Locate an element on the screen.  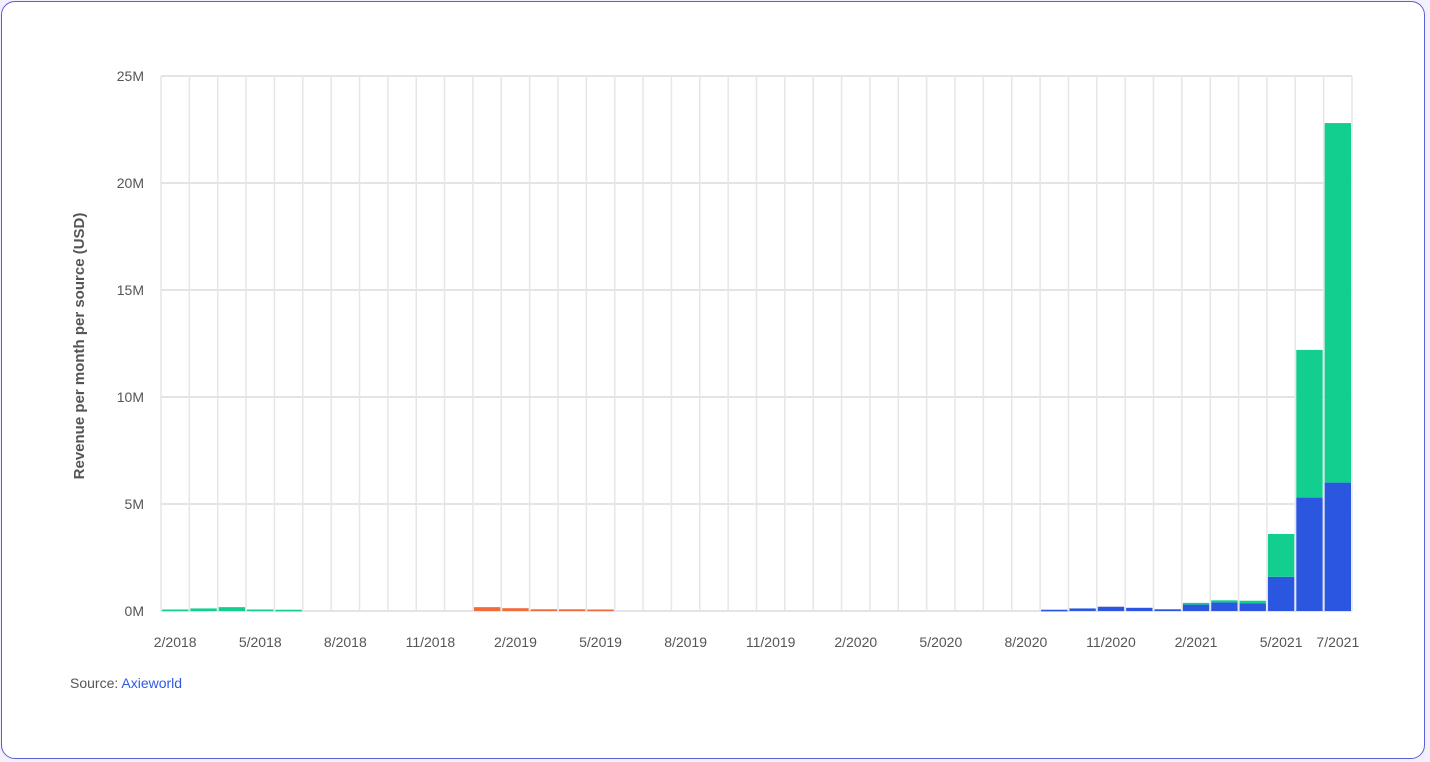
y-tick-label: 25M is located at coordinates (130, 76).